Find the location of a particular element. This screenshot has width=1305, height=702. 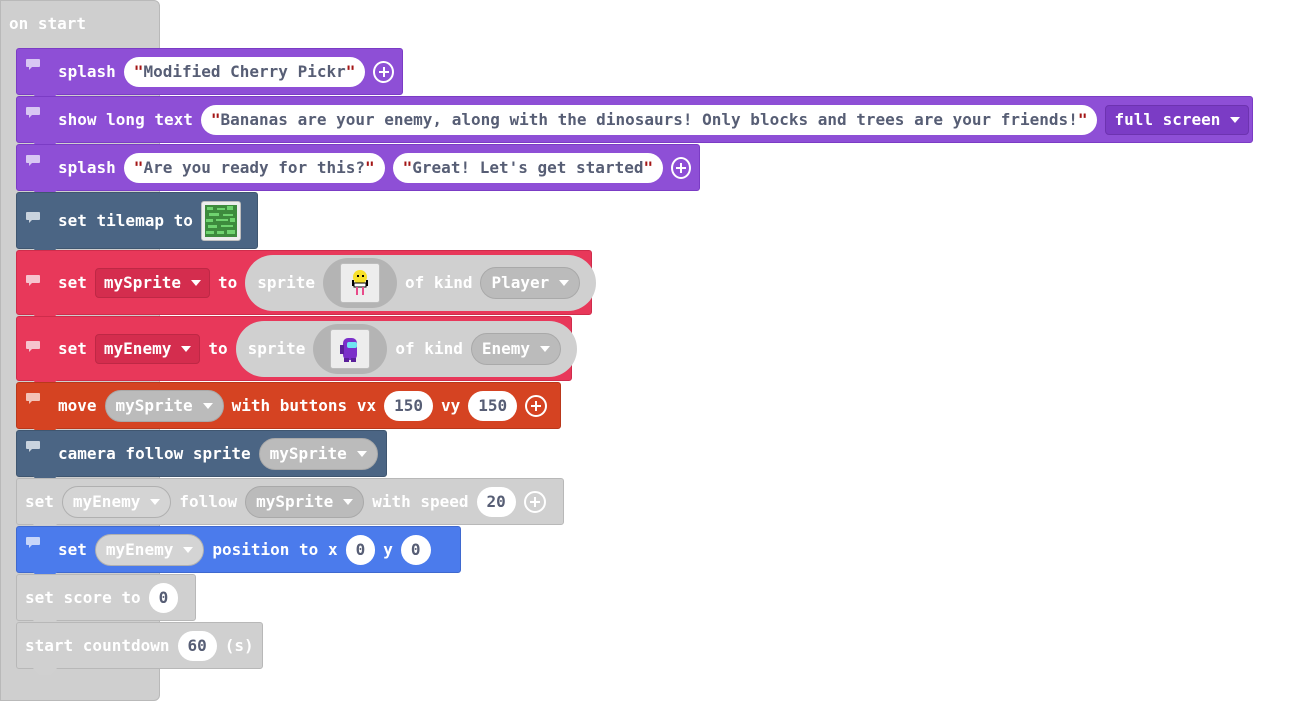

set-sprite-block: set mySprite to sprite of kind Player is located at coordinates (306, 285).